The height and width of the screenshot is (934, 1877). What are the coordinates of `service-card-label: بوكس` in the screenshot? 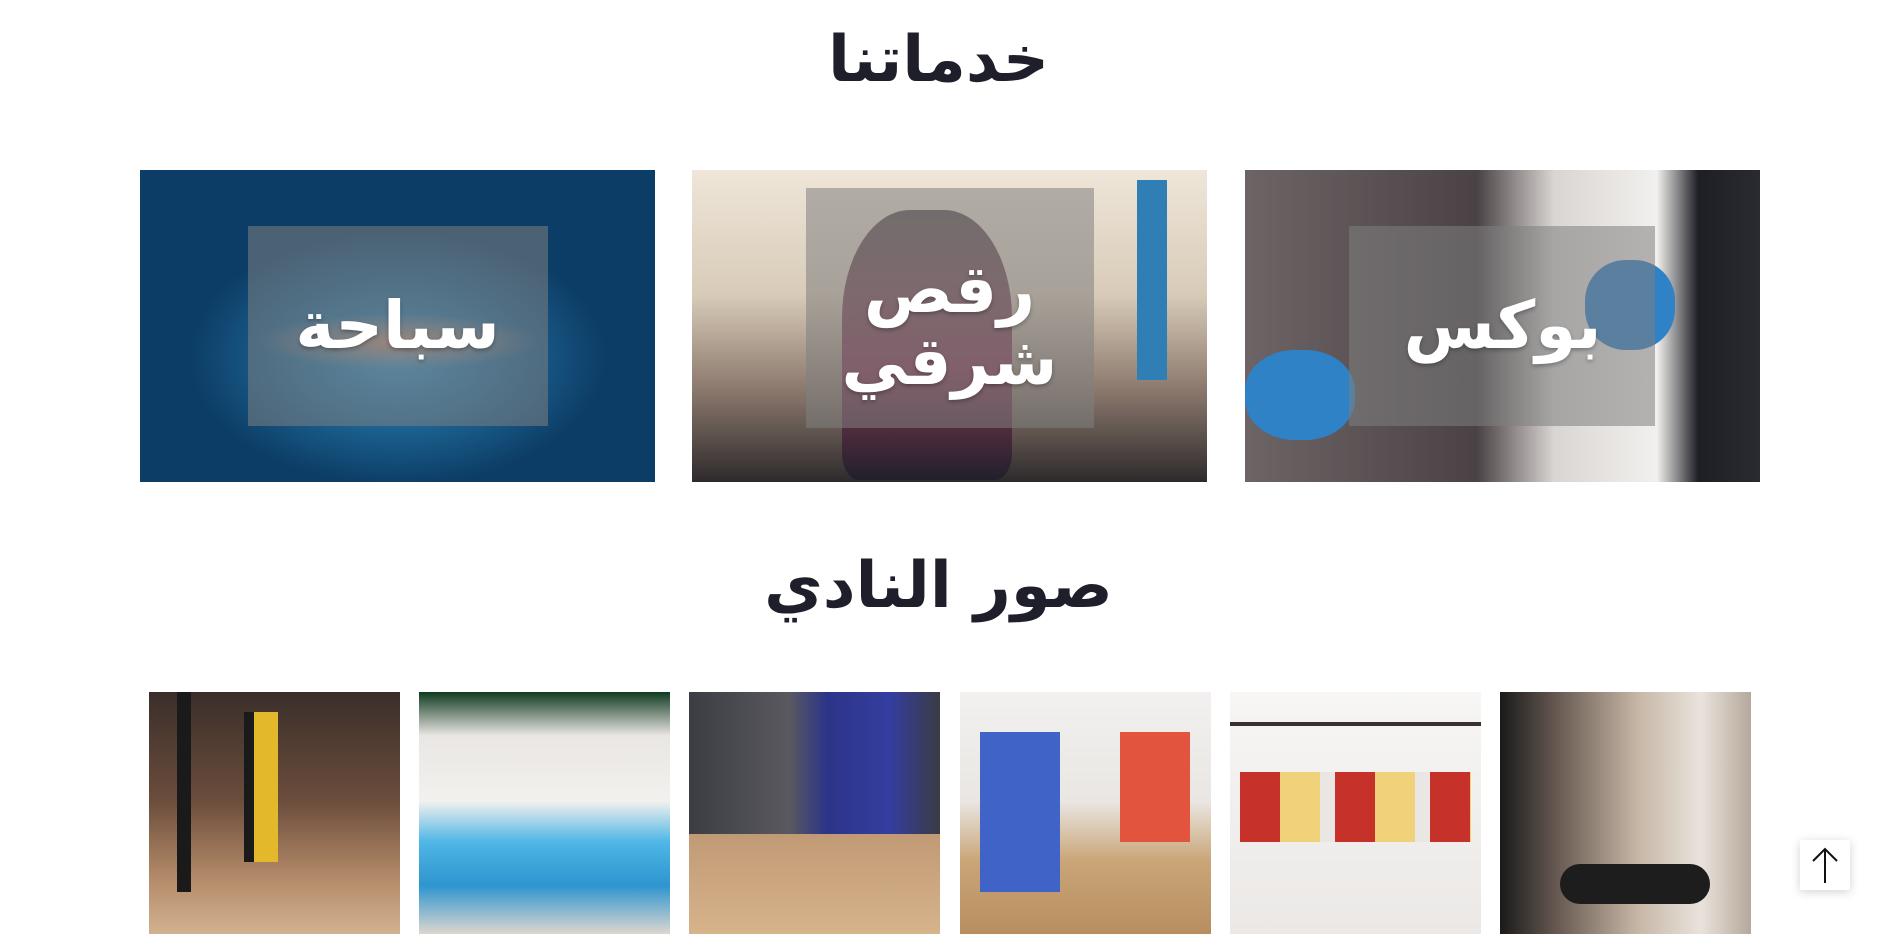 It's located at (1502, 325).